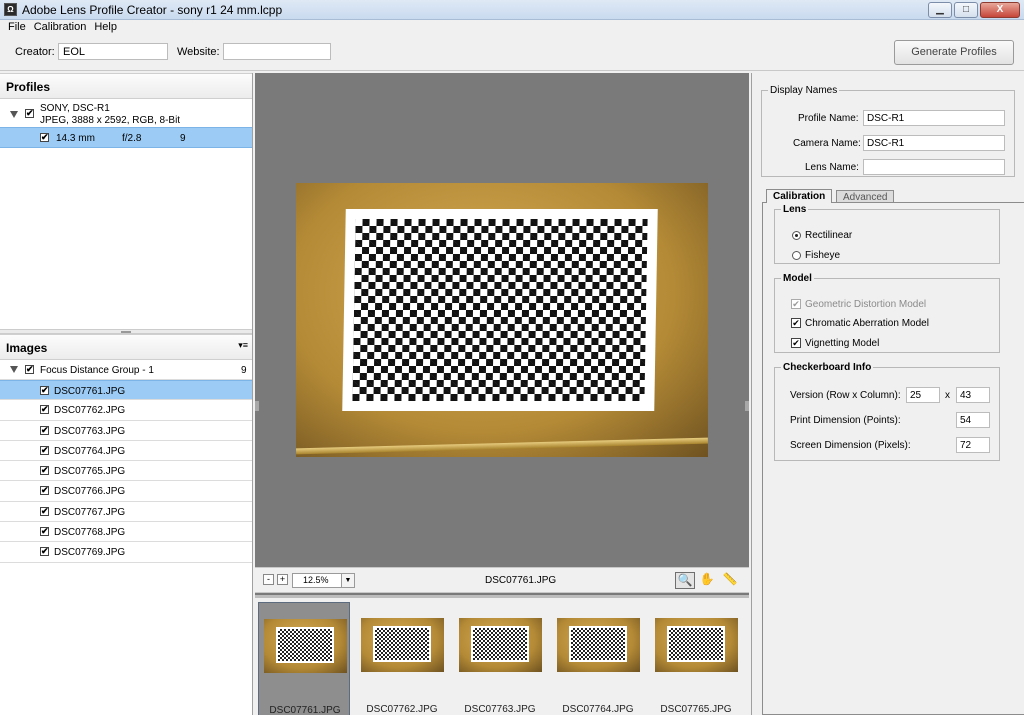  Describe the element at coordinates (827, 367) in the screenshot. I see `checkerboard-legend: Checkerboard Info` at that location.